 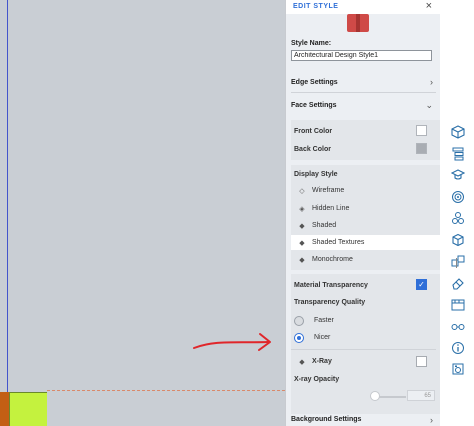 What do you see at coordinates (366, 190) in the screenshot?
I see `display-style-wireframe: ◇ Wireframe` at bounding box center [366, 190].